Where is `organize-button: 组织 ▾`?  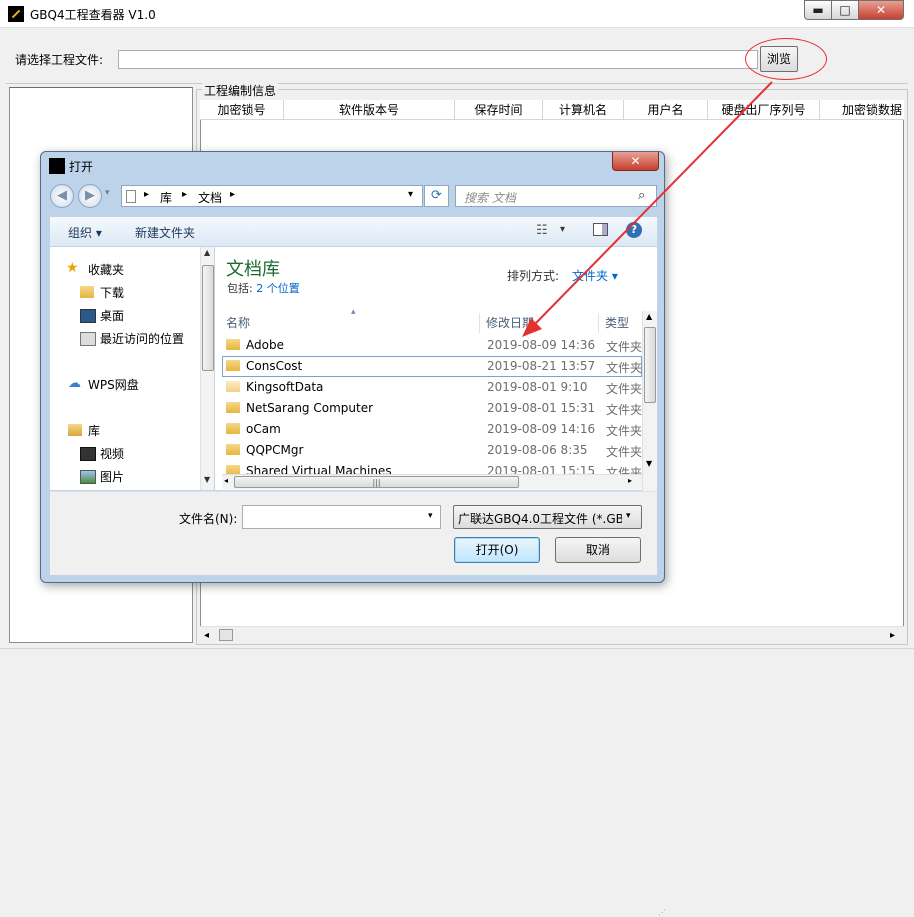
organize-button: 组织 ▾ is located at coordinates (85, 232).